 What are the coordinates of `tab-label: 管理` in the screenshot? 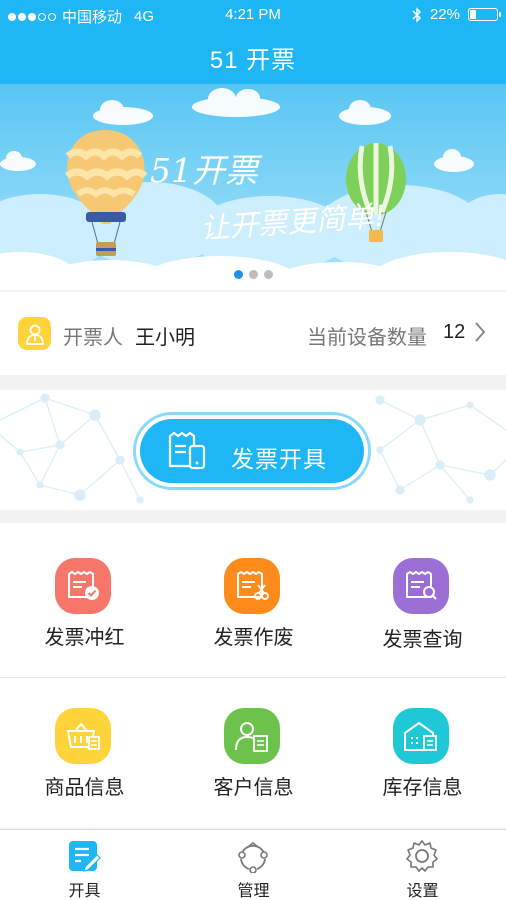 It's located at (253, 891).